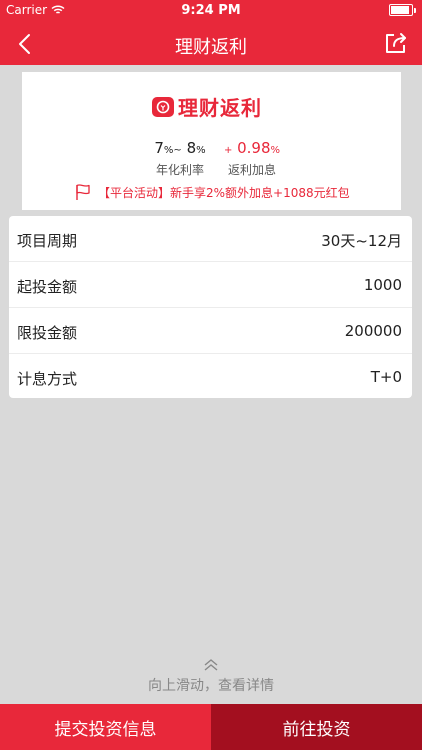 This screenshot has height=750, width=422. Describe the element at coordinates (211, 686) in the screenshot. I see `slide-hint-text: 向上滑动，查看详情` at that location.